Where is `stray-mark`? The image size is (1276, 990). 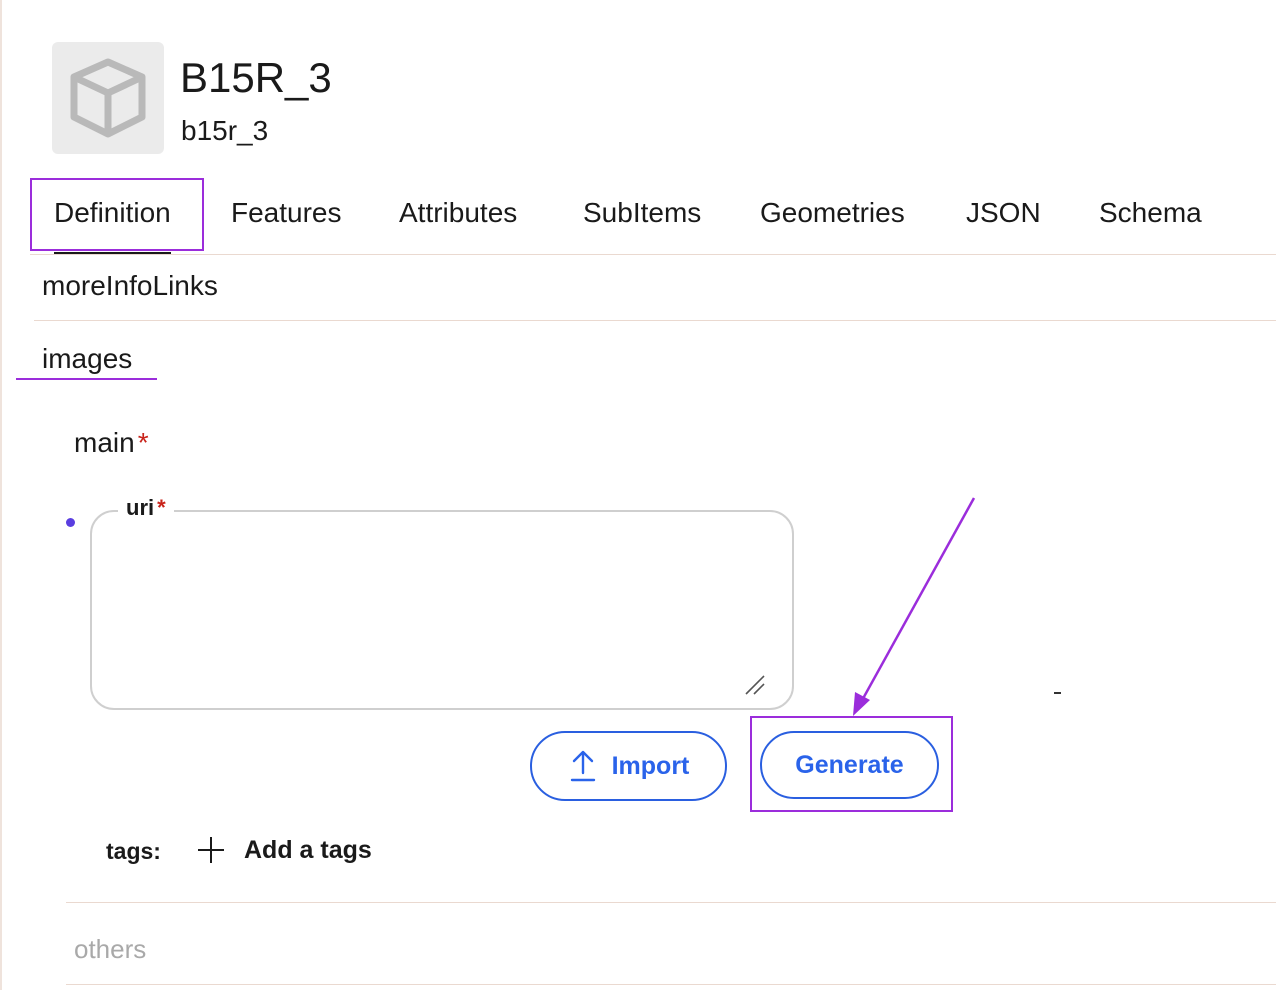
stray-mark is located at coordinates (1057, 693).